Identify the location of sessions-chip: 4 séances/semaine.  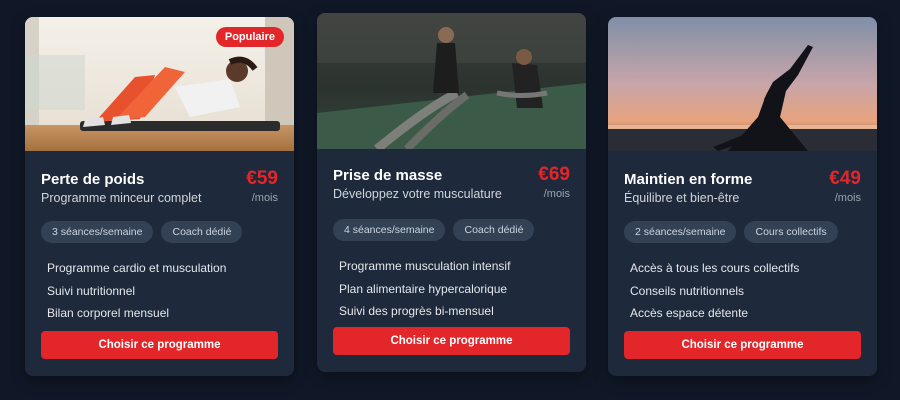
(389, 230).